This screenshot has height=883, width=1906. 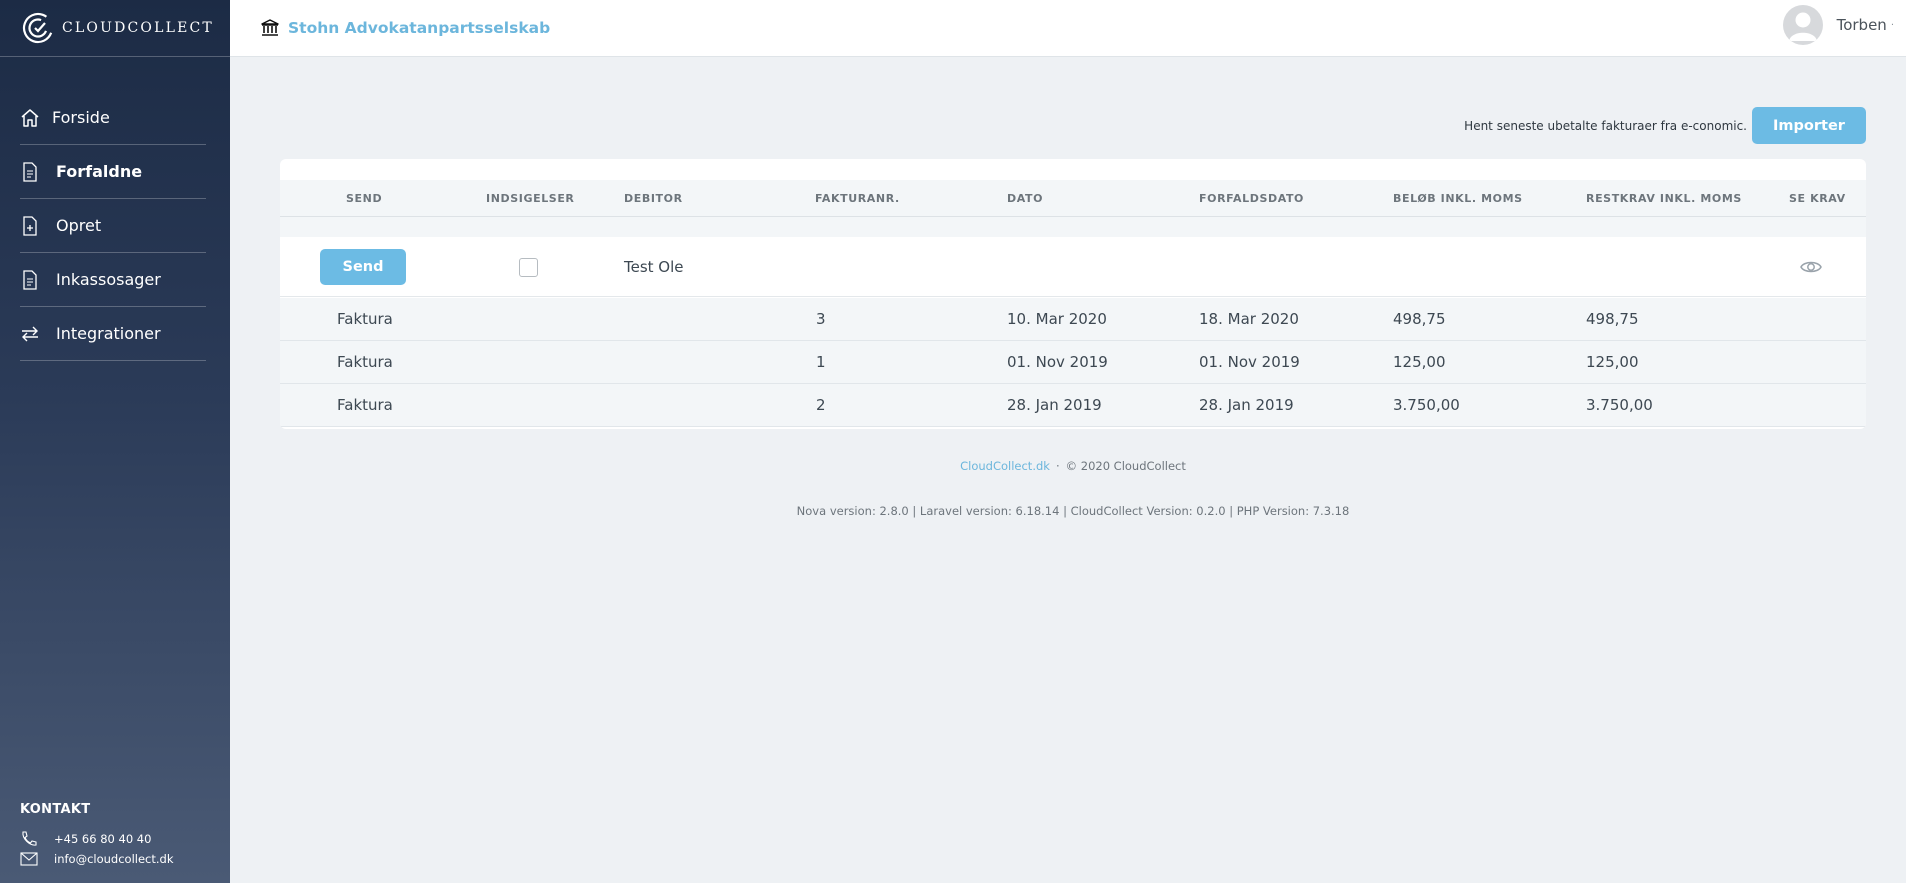 What do you see at coordinates (1664, 198) in the screenshot?
I see `column-header-restkrav: RESTKRAV INKL. MOMS` at bounding box center [1664, 198].